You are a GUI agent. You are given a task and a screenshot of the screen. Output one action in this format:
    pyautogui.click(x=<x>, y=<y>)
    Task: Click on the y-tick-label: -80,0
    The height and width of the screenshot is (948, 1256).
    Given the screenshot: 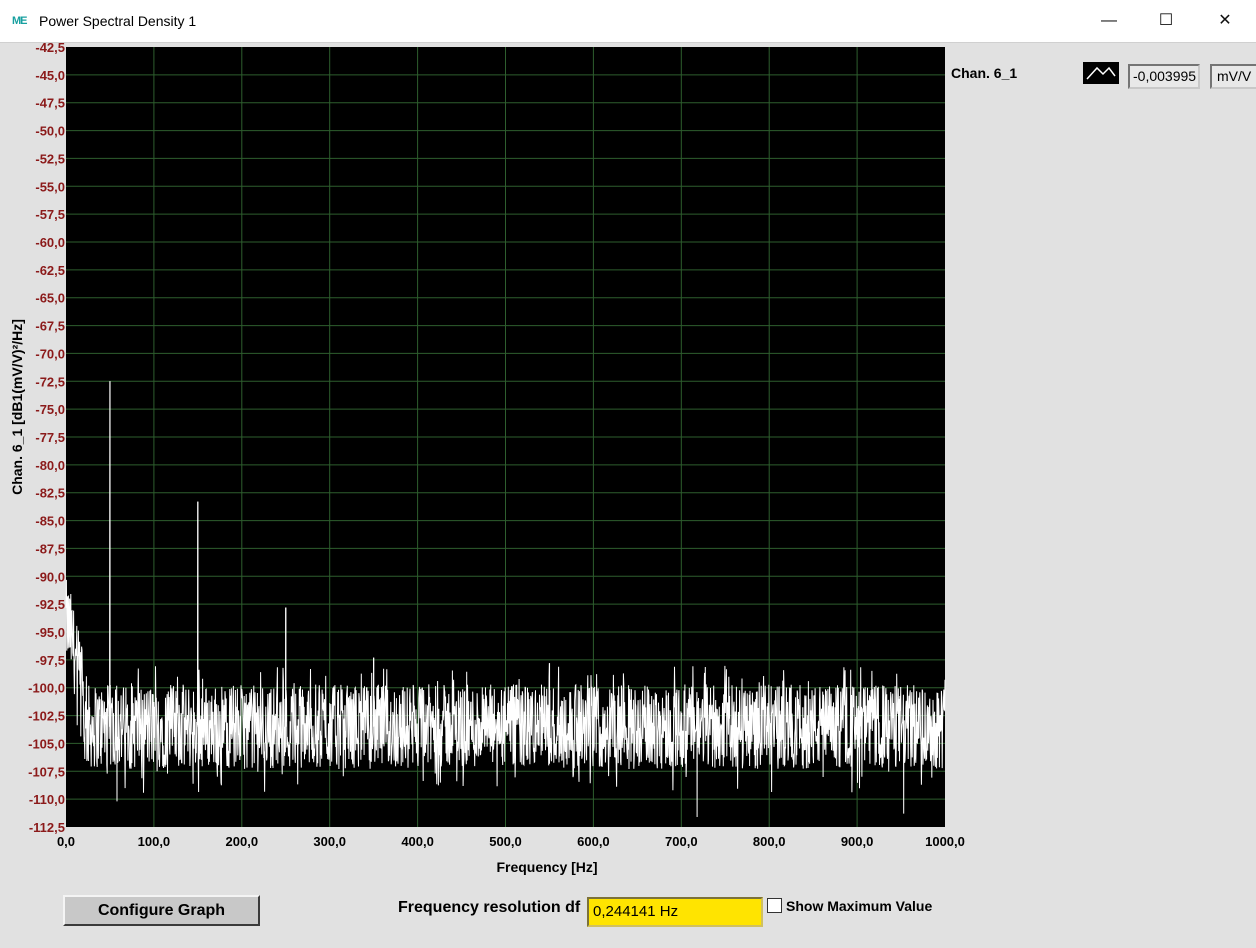 What is the action you would take?
    pyautogui.click(x=50, y=465)
    